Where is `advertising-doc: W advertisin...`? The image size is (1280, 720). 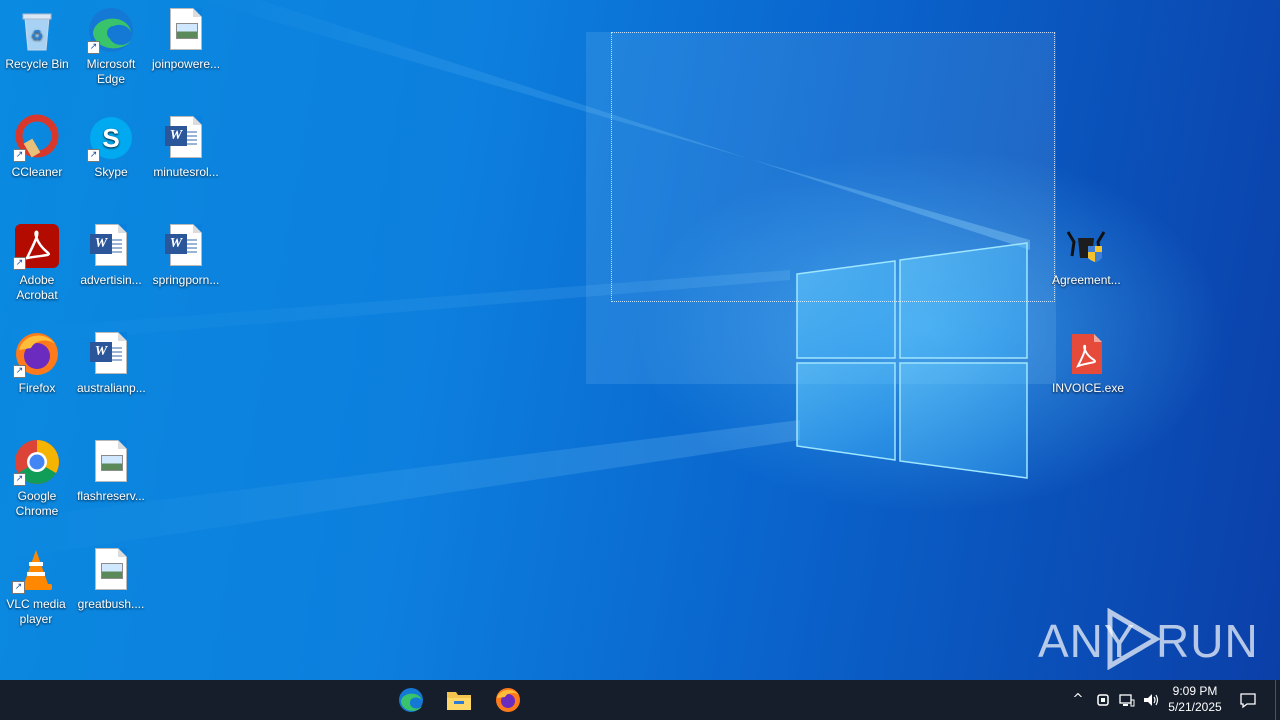 advertising-doc: W advertisin... is located at coordinates (111, 252).